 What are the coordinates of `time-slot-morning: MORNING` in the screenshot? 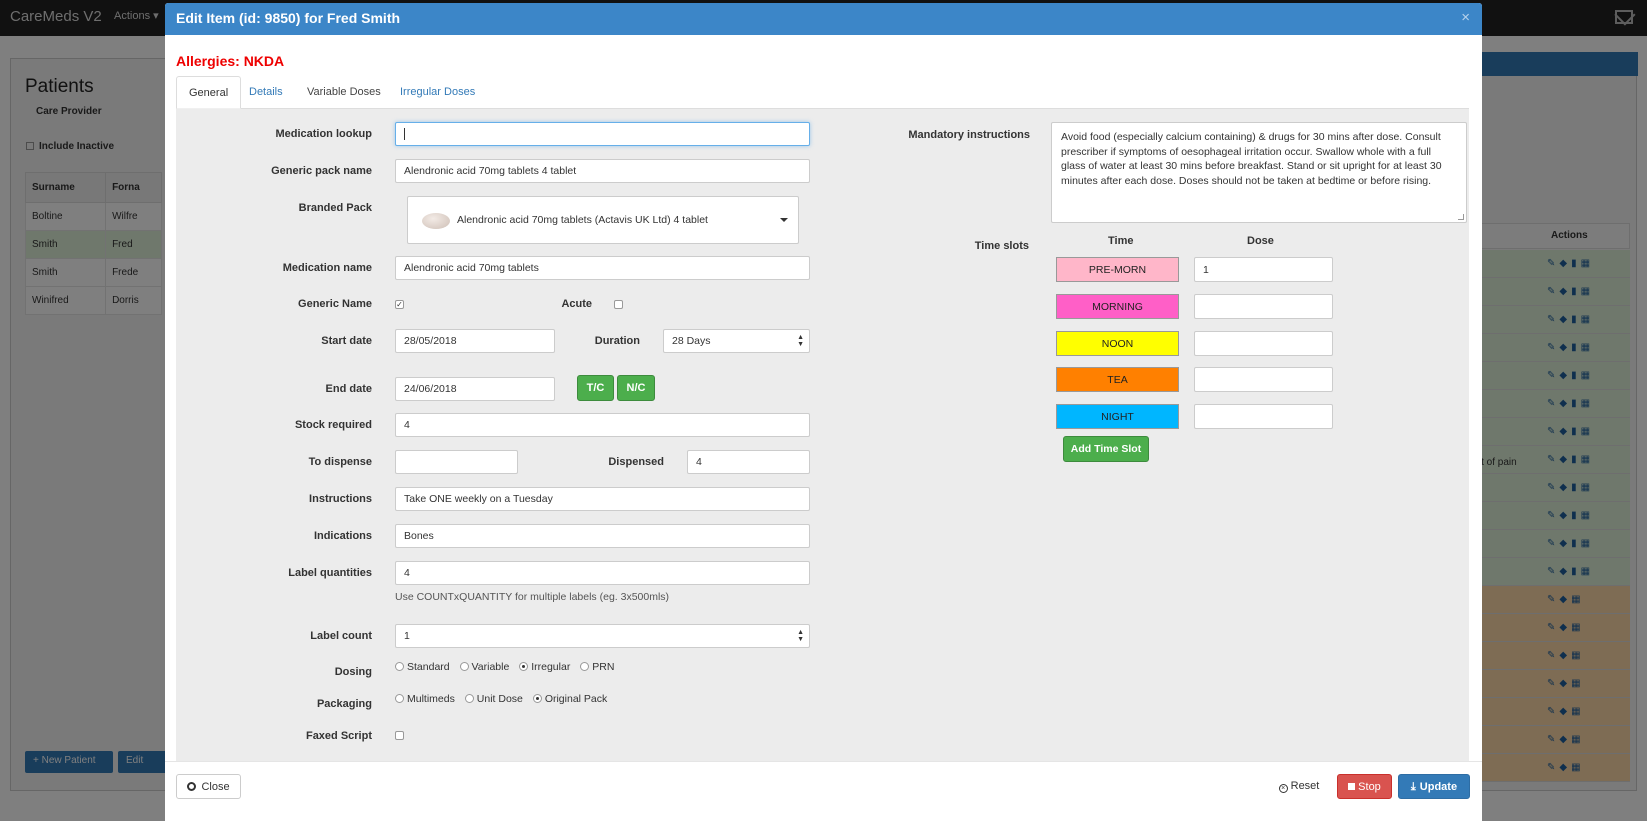 It's located at (1117, 306).